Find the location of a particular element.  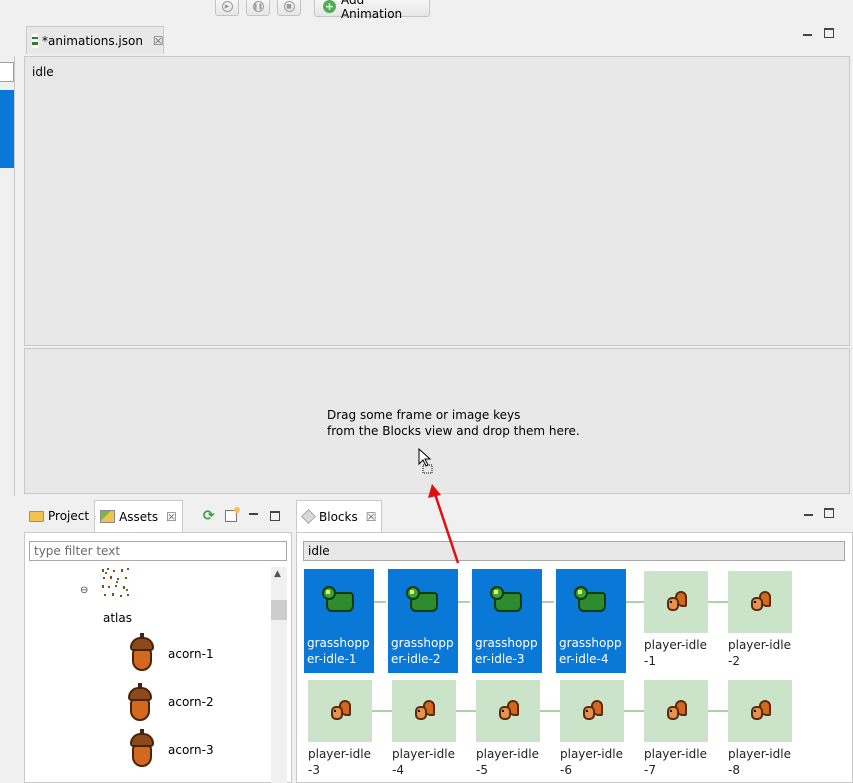

pause-button: ❚❚ is located at coordinates (258, 8).